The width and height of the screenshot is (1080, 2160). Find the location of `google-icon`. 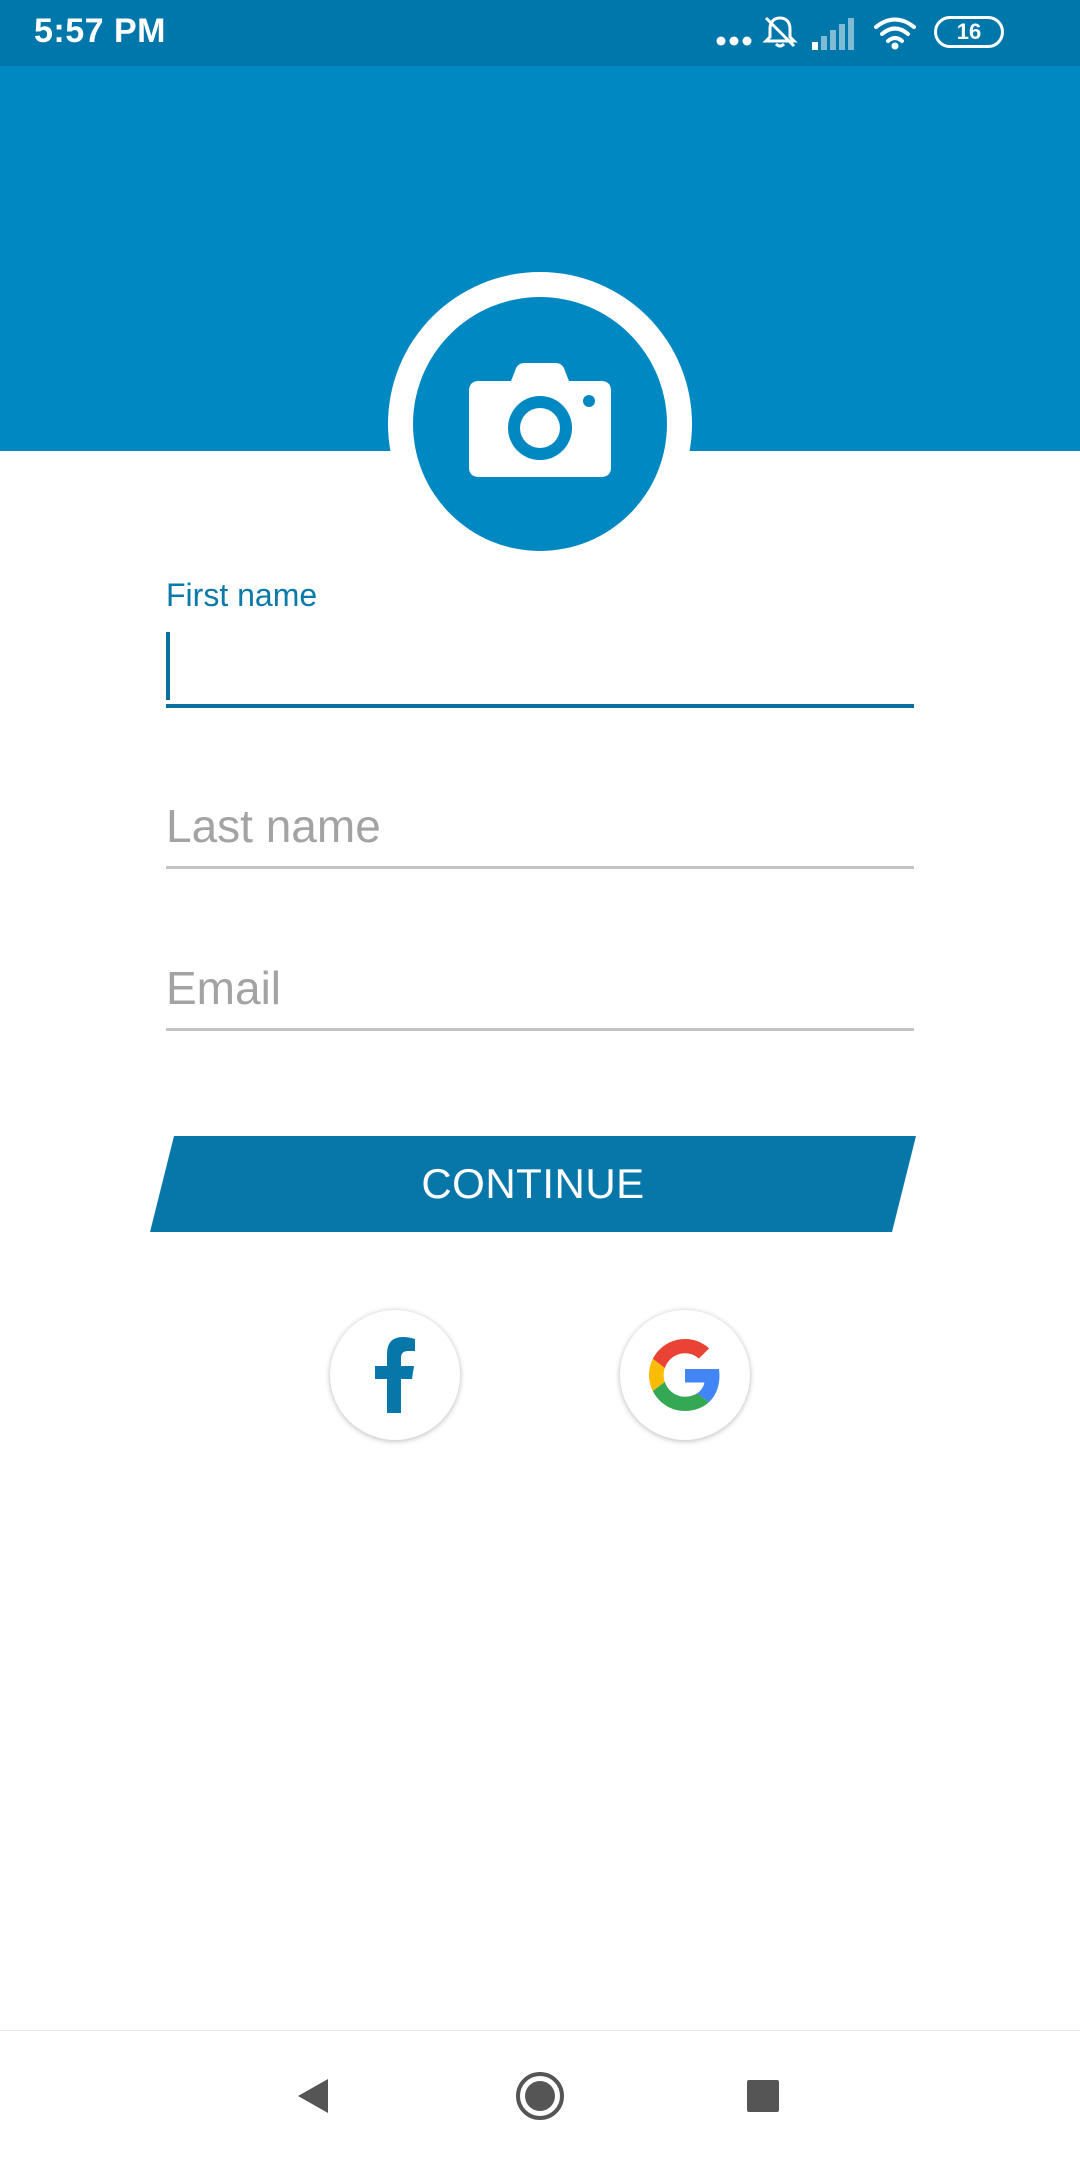

google-icon is located at coordinates (684, 1375).